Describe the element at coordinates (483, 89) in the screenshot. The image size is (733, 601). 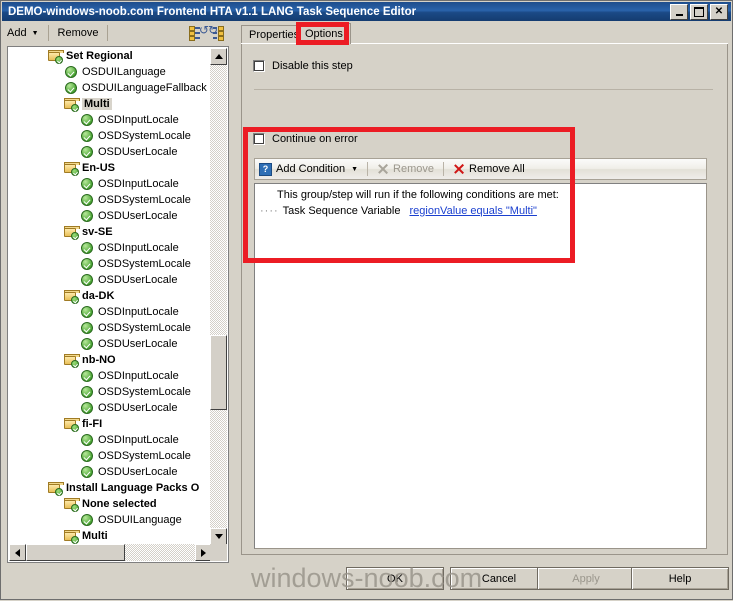
I see `section-divider` at that location.